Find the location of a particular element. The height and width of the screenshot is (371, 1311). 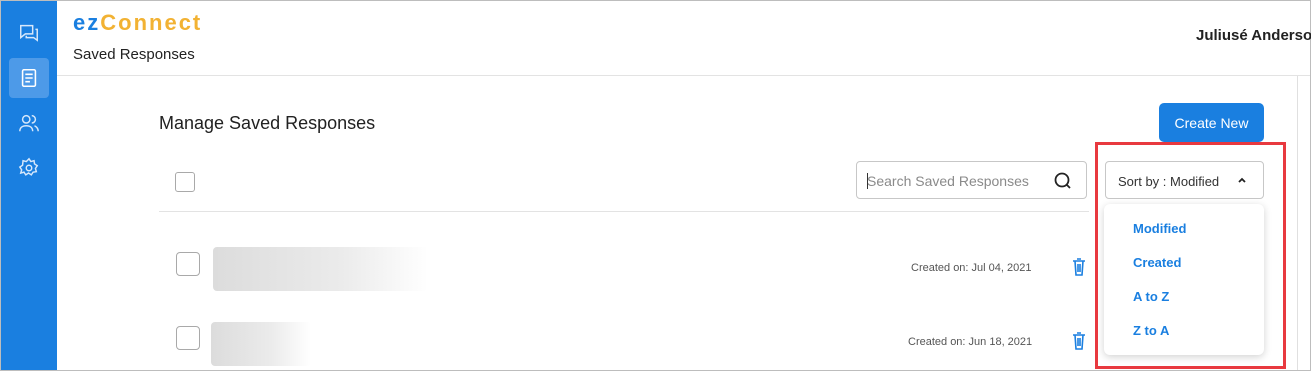

sidebar-item-settings is located at coordinates (29, 168).